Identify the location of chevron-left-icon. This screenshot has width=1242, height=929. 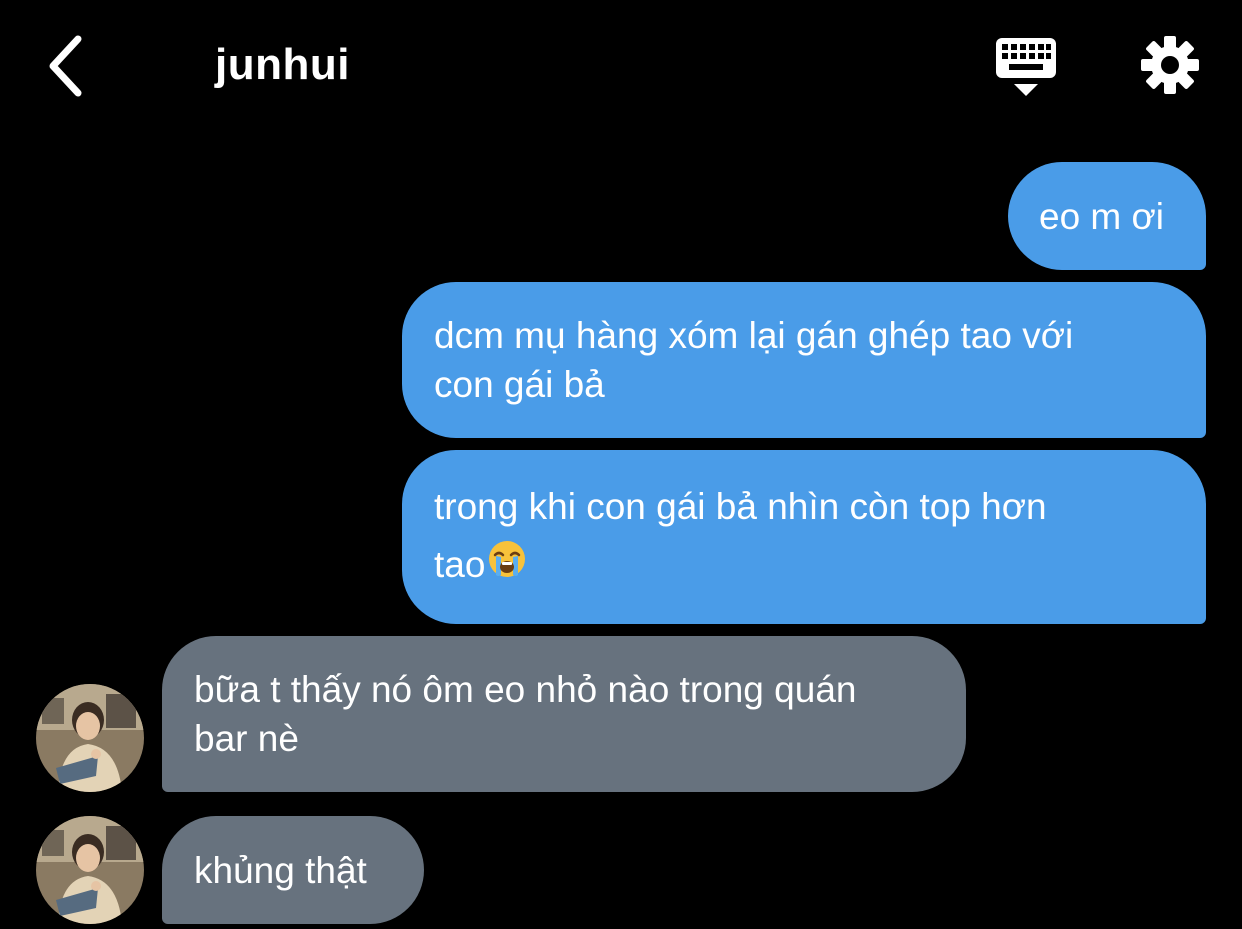
(65, 66).